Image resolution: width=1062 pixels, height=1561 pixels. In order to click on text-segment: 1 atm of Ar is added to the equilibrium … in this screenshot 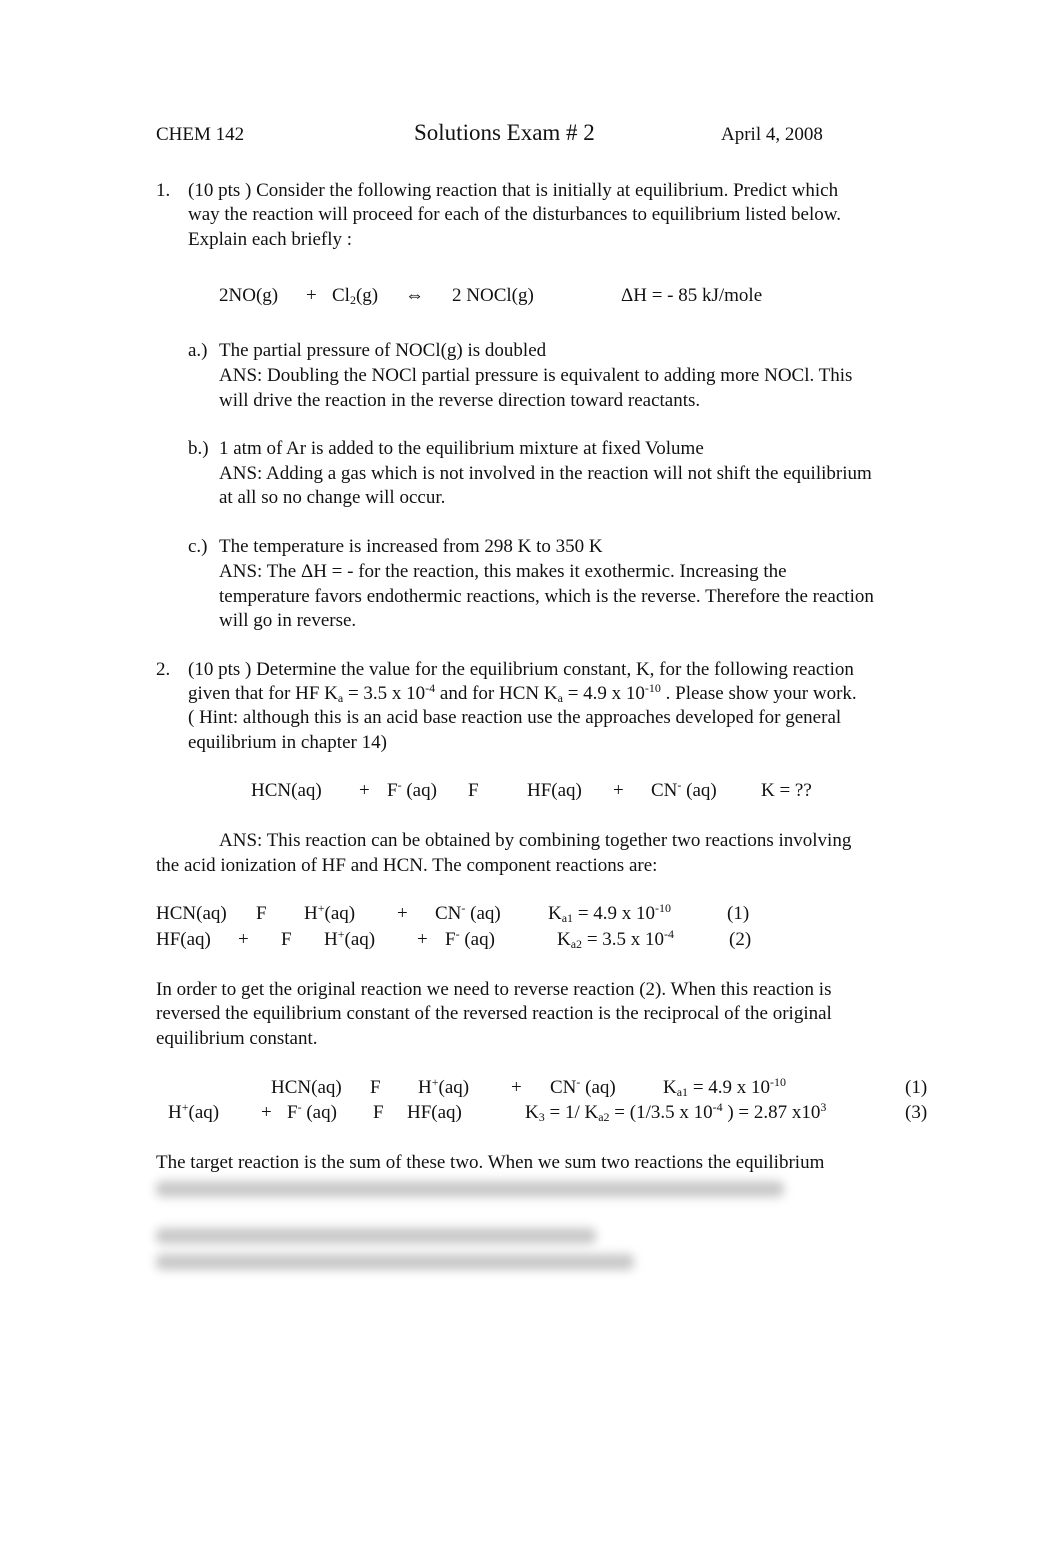, I will do `click(461, 448)`.